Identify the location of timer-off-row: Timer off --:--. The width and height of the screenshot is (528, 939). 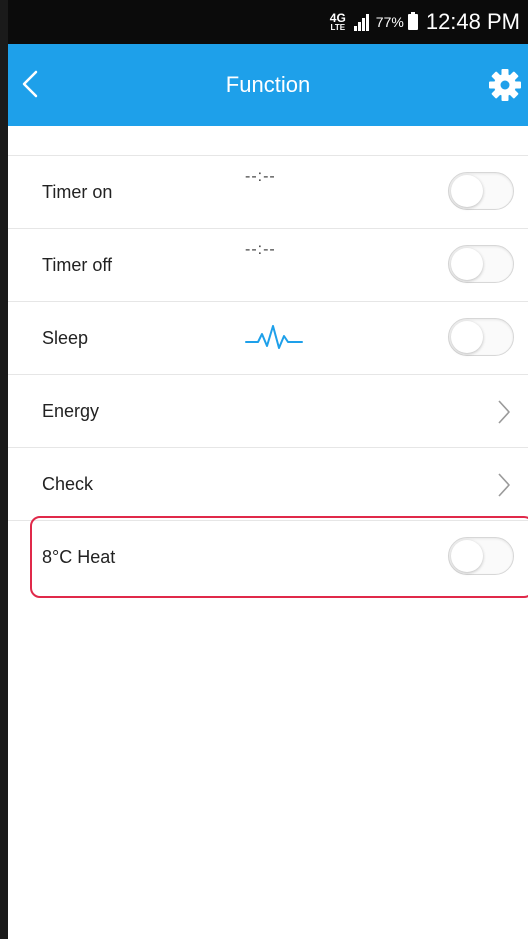
(268, 265).